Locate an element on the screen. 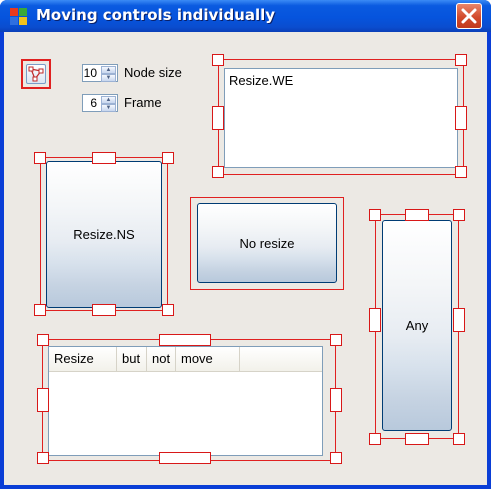 The image size is (491, 489). resize-we-text: Resize.WE is located at coordinates (261, 80).